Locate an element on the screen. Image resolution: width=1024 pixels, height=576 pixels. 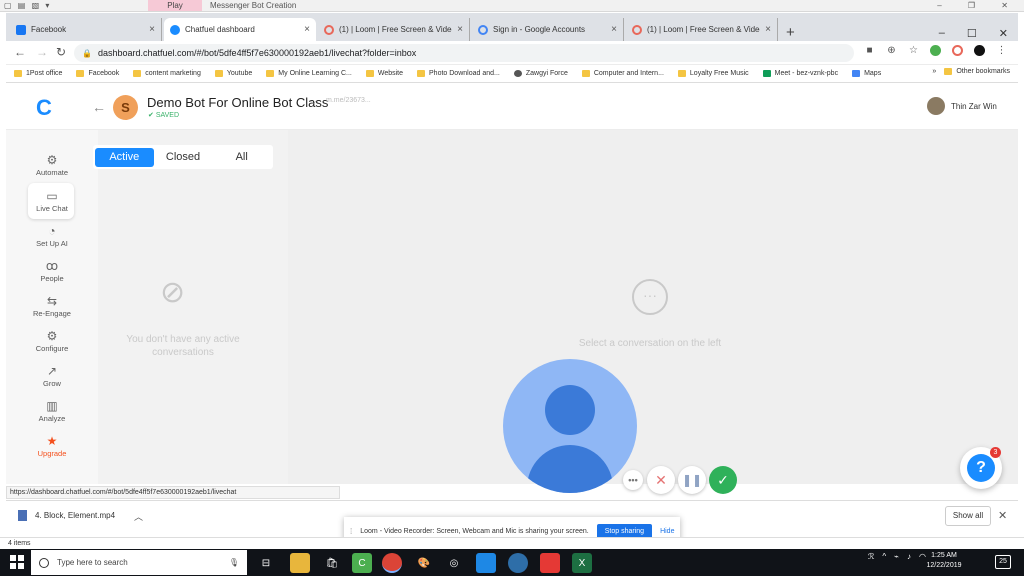
reload-icon: ↻ is located at coordinates (61, 52).